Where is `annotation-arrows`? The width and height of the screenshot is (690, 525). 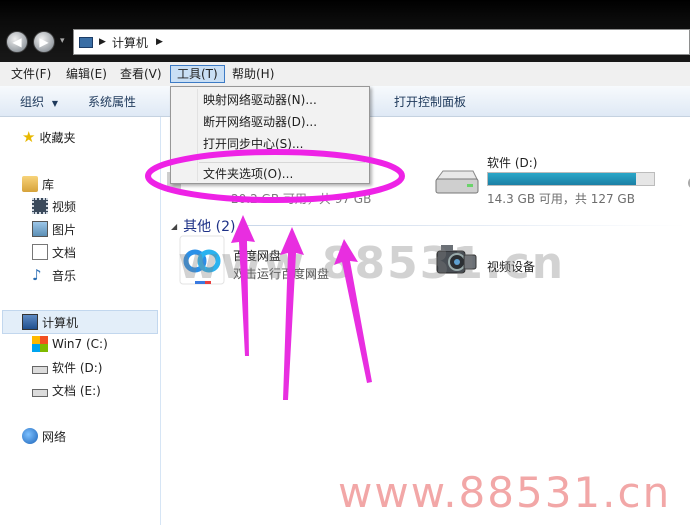 annotation-arrows is located at coordinates (301, 307).